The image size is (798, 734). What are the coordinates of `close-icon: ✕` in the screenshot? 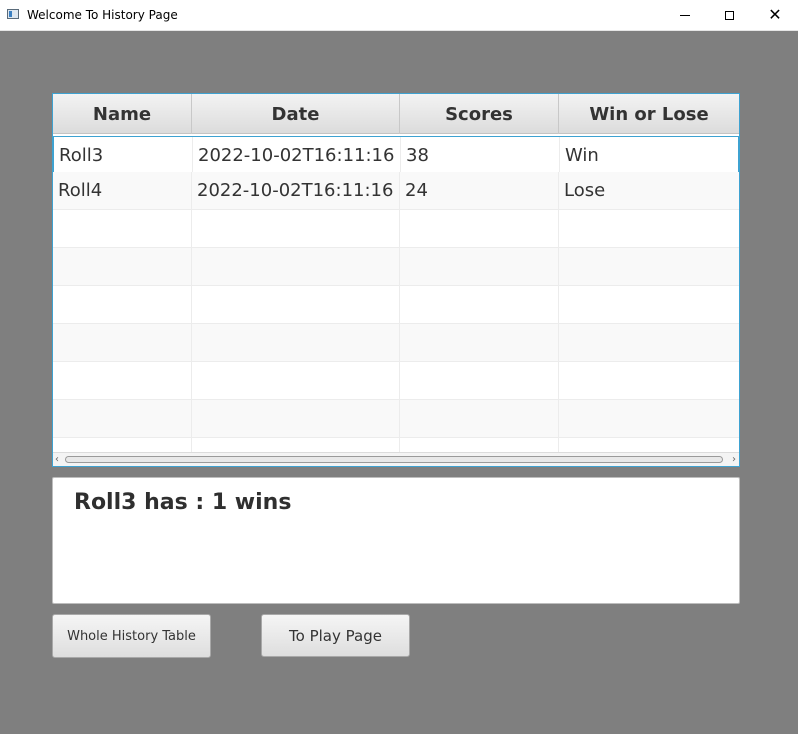 It's located at (775, 14).